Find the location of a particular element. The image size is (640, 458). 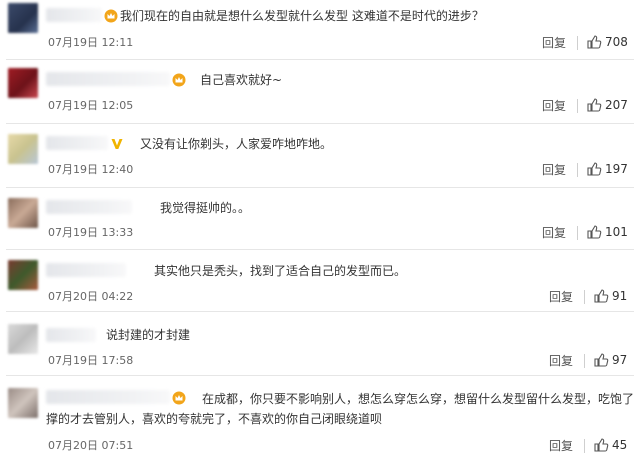

like-button: 207 is located at coordinates (607, 105).